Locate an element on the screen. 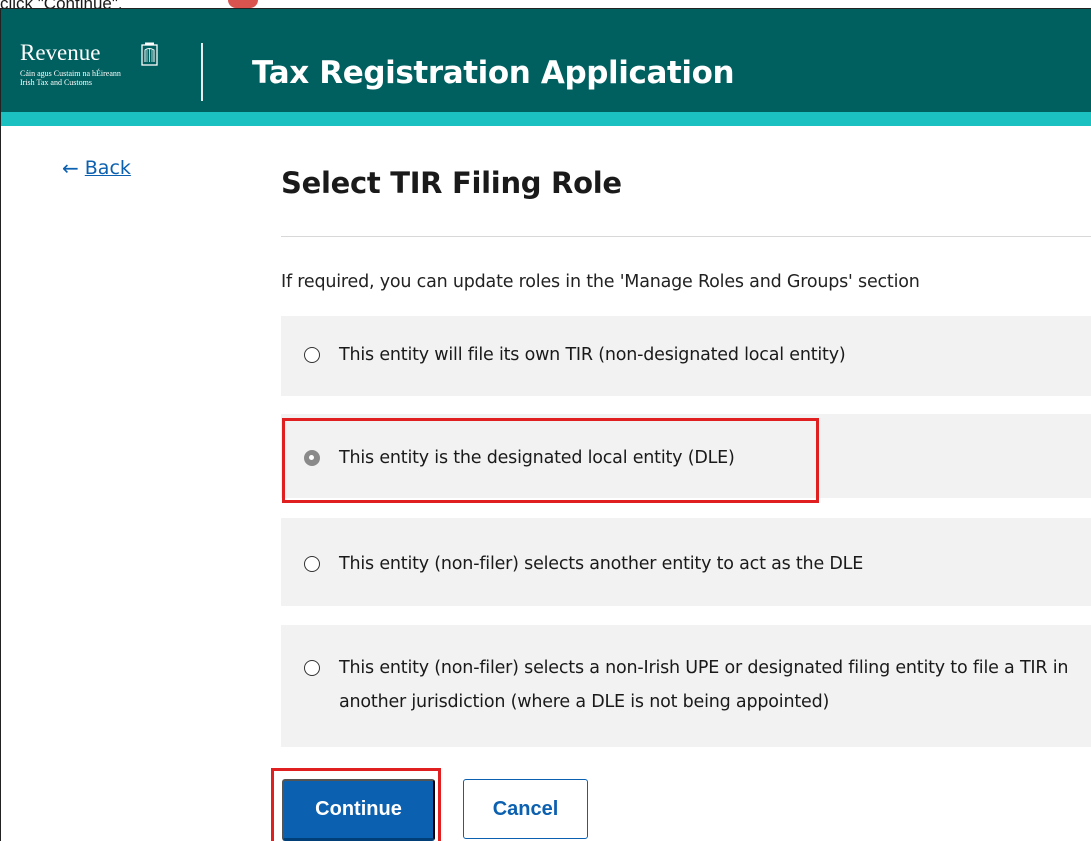 This screenshot has height=841, width=1091. header-accent-stripe is located at coordinates (546, 119).